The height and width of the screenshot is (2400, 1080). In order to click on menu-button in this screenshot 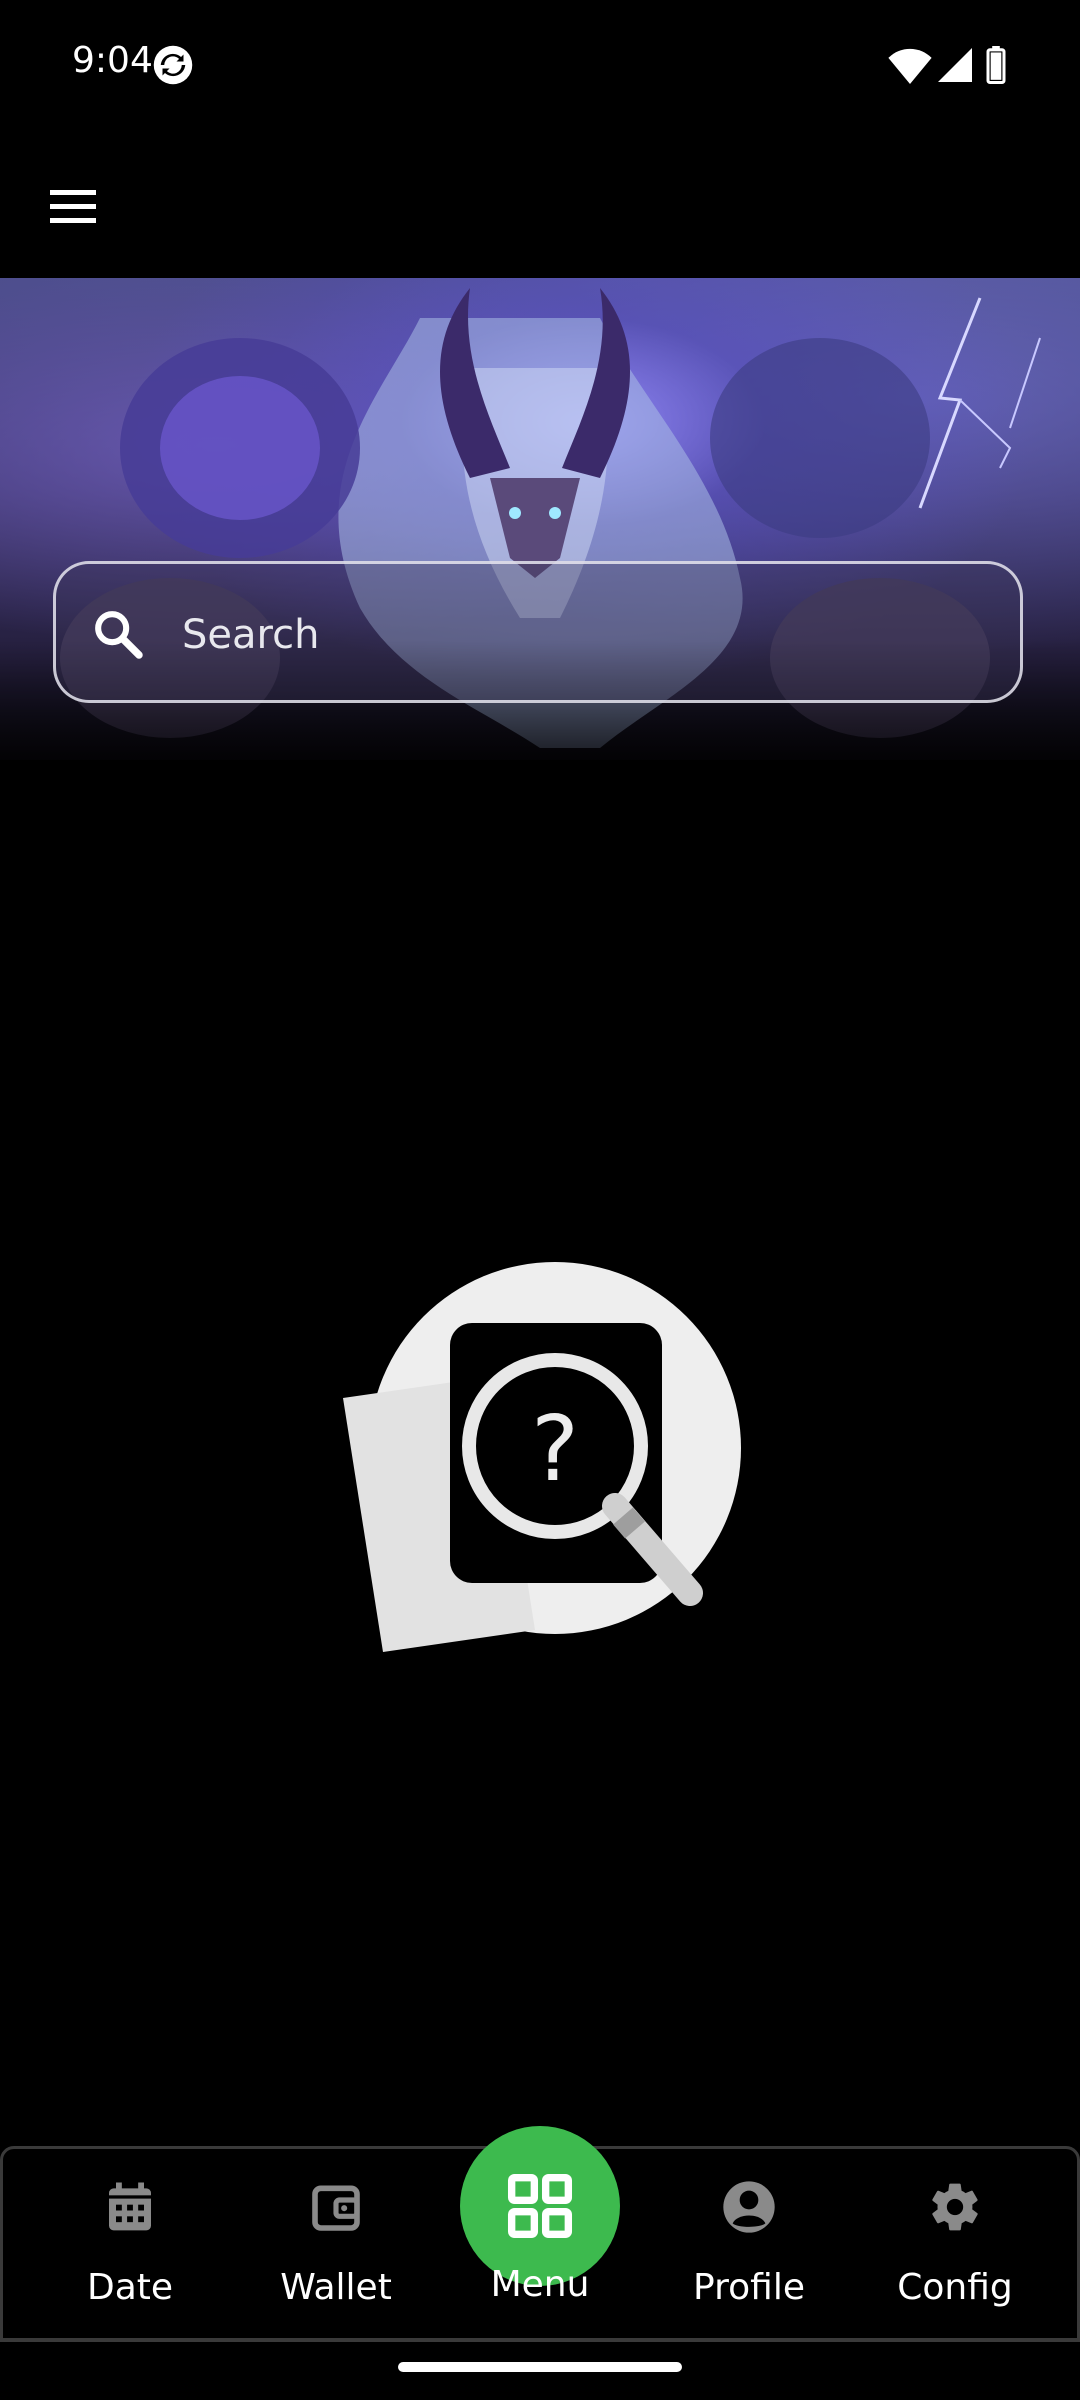, I will do `click(540, 2206)`.